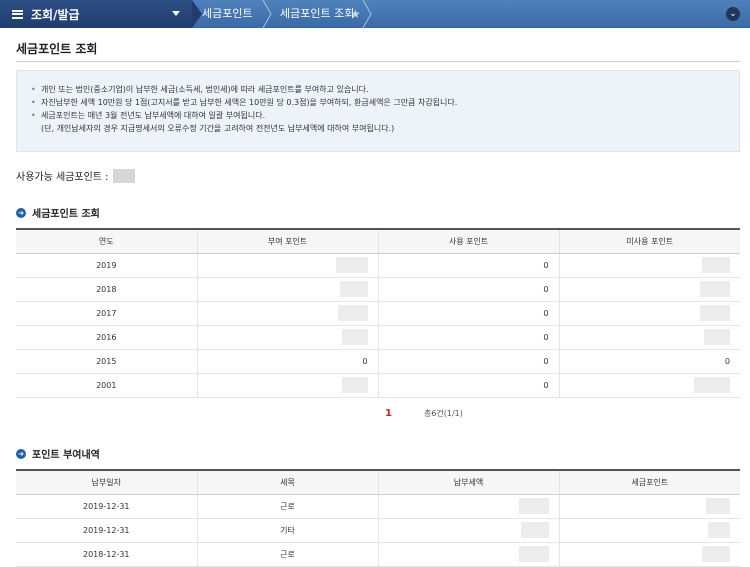 This screenshot has width=750, height=567. I want to click on table-row: 2018 0, so click(378, 289).